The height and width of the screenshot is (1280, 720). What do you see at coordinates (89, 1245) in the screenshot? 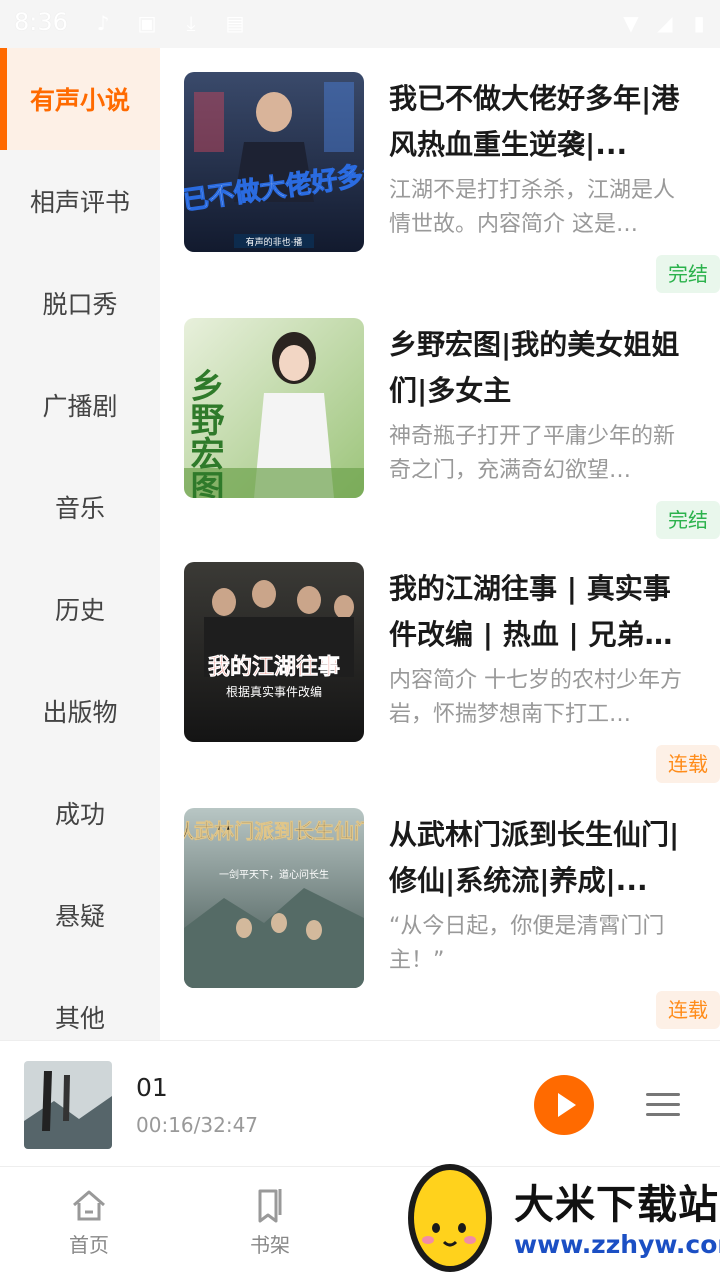
I see `tab-label: 首页` at bounding box center [89, 1245].